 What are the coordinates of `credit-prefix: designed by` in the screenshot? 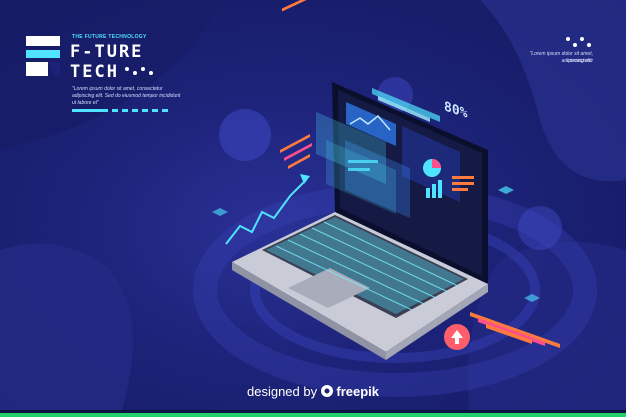 It's located at (282, 391).